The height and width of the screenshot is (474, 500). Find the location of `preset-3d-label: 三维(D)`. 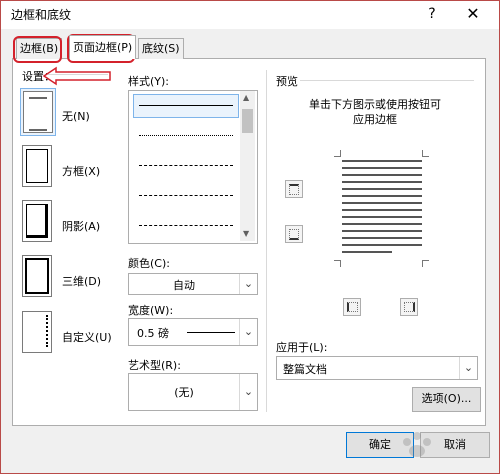

preset-3d-label: 三维(D) is located at coordinates (82, 281).